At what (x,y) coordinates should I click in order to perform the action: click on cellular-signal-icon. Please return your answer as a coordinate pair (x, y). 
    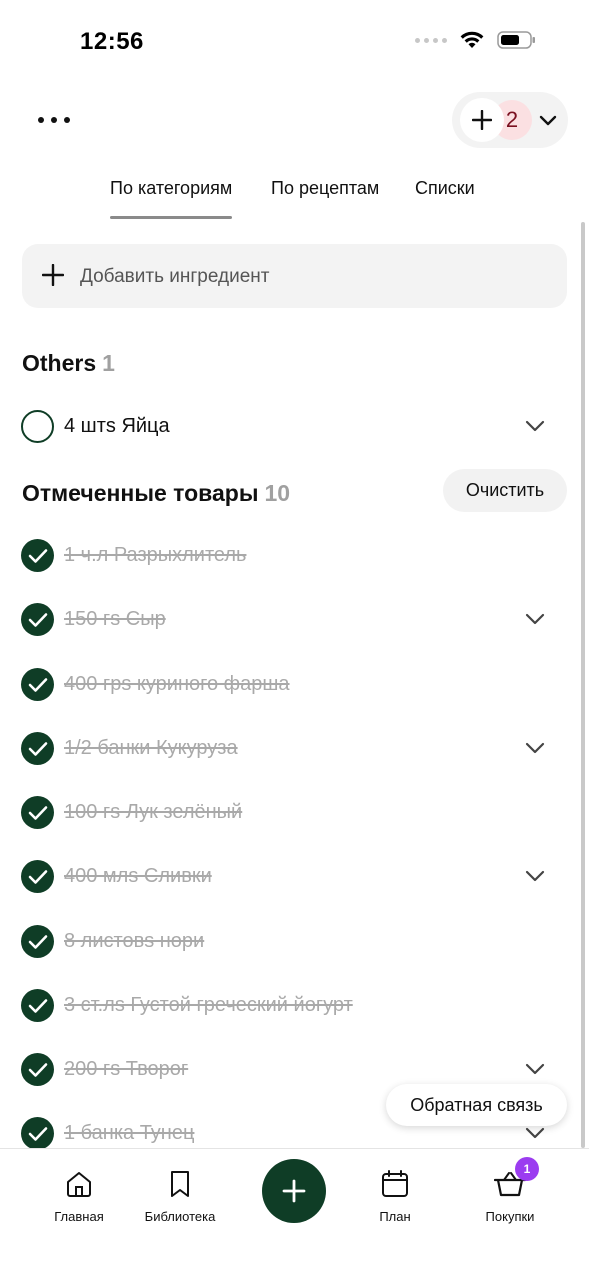
    Looking at the image, I should click on (431, 40).